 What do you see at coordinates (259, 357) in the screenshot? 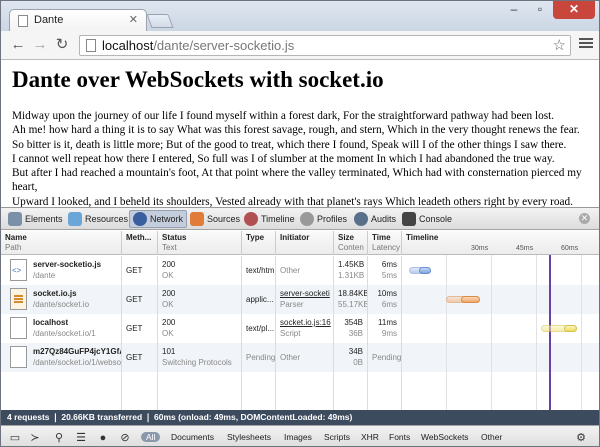
I see `type-cell: Pending` at bounding box center [259, 357].